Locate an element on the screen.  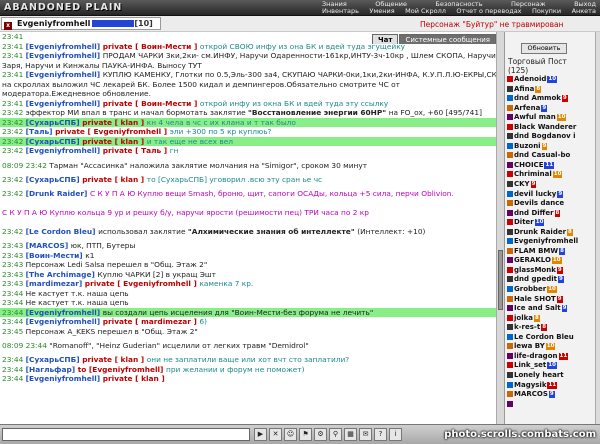
roster-item: life-dragon 11 is located at coordinates (550, 357).